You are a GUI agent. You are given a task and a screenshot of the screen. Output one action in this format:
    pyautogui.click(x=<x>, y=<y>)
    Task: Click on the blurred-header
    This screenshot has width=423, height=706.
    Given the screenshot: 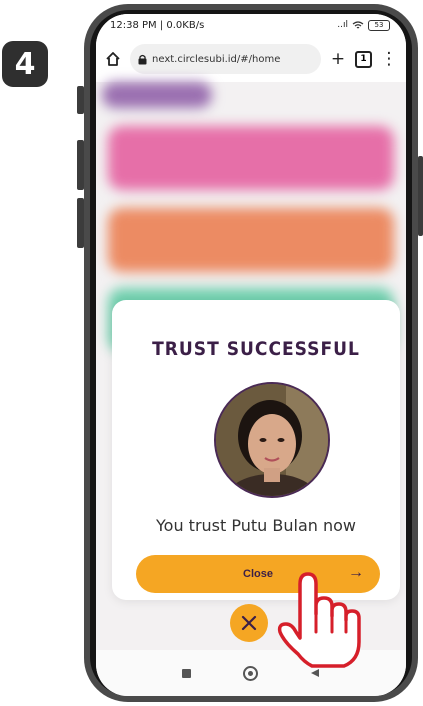 What is the action you would take?
    pyautogui.click(x=157, y=95)
    